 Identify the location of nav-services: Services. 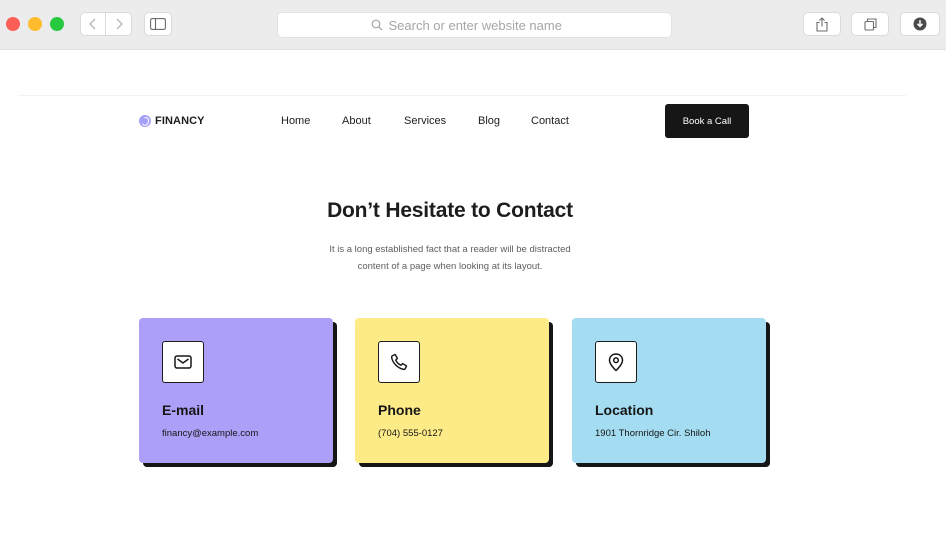
(425, 121).